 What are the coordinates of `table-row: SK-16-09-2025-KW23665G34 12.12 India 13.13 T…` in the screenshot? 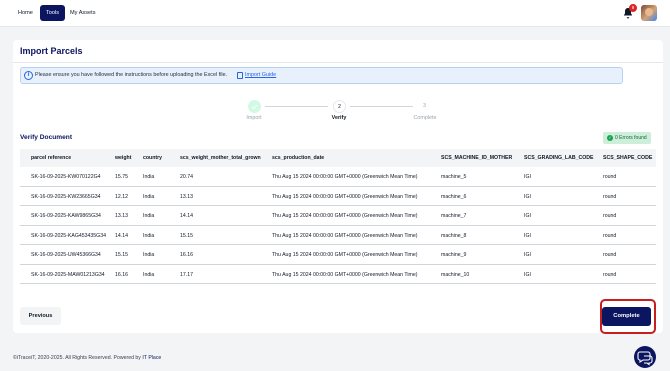 It's located at (338, 196).